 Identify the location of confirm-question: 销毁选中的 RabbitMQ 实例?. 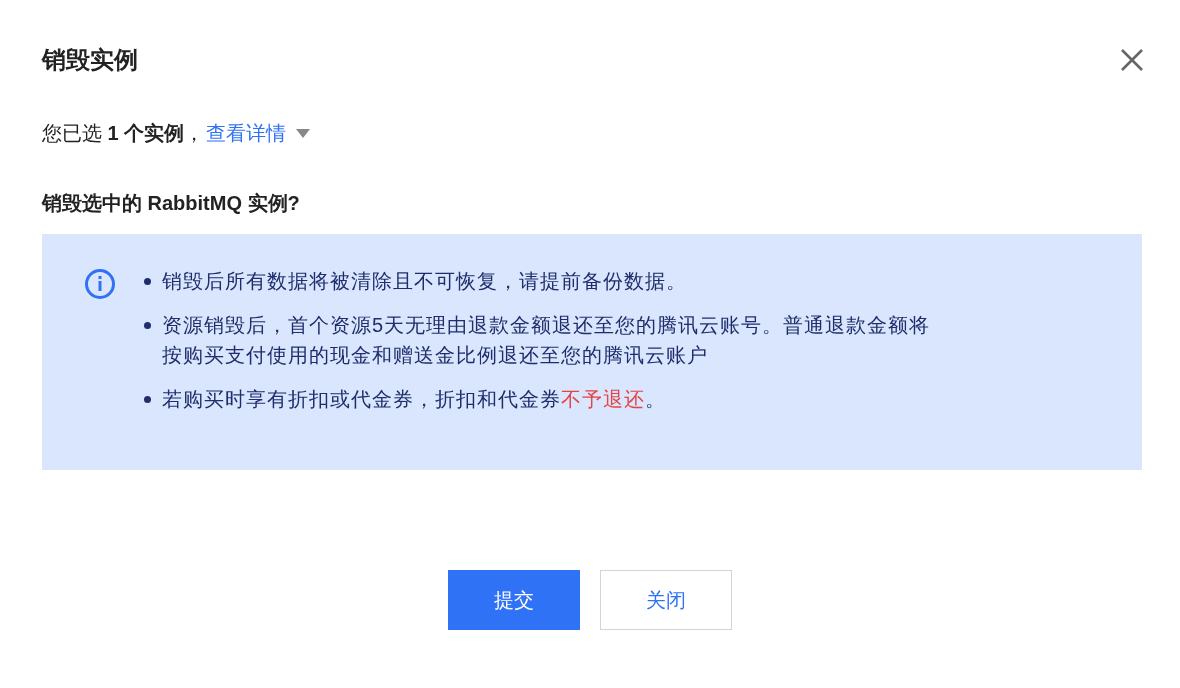
(171, 203).